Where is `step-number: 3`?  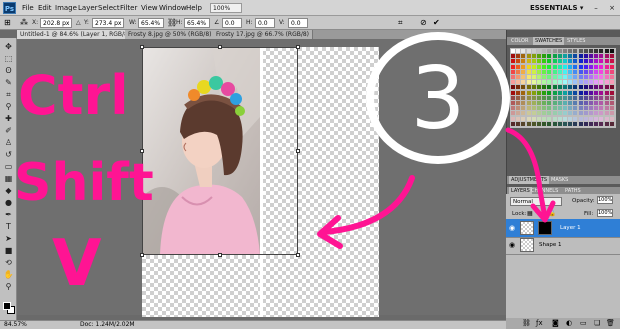 step-number: 3 is located at coordinates (438, 99).